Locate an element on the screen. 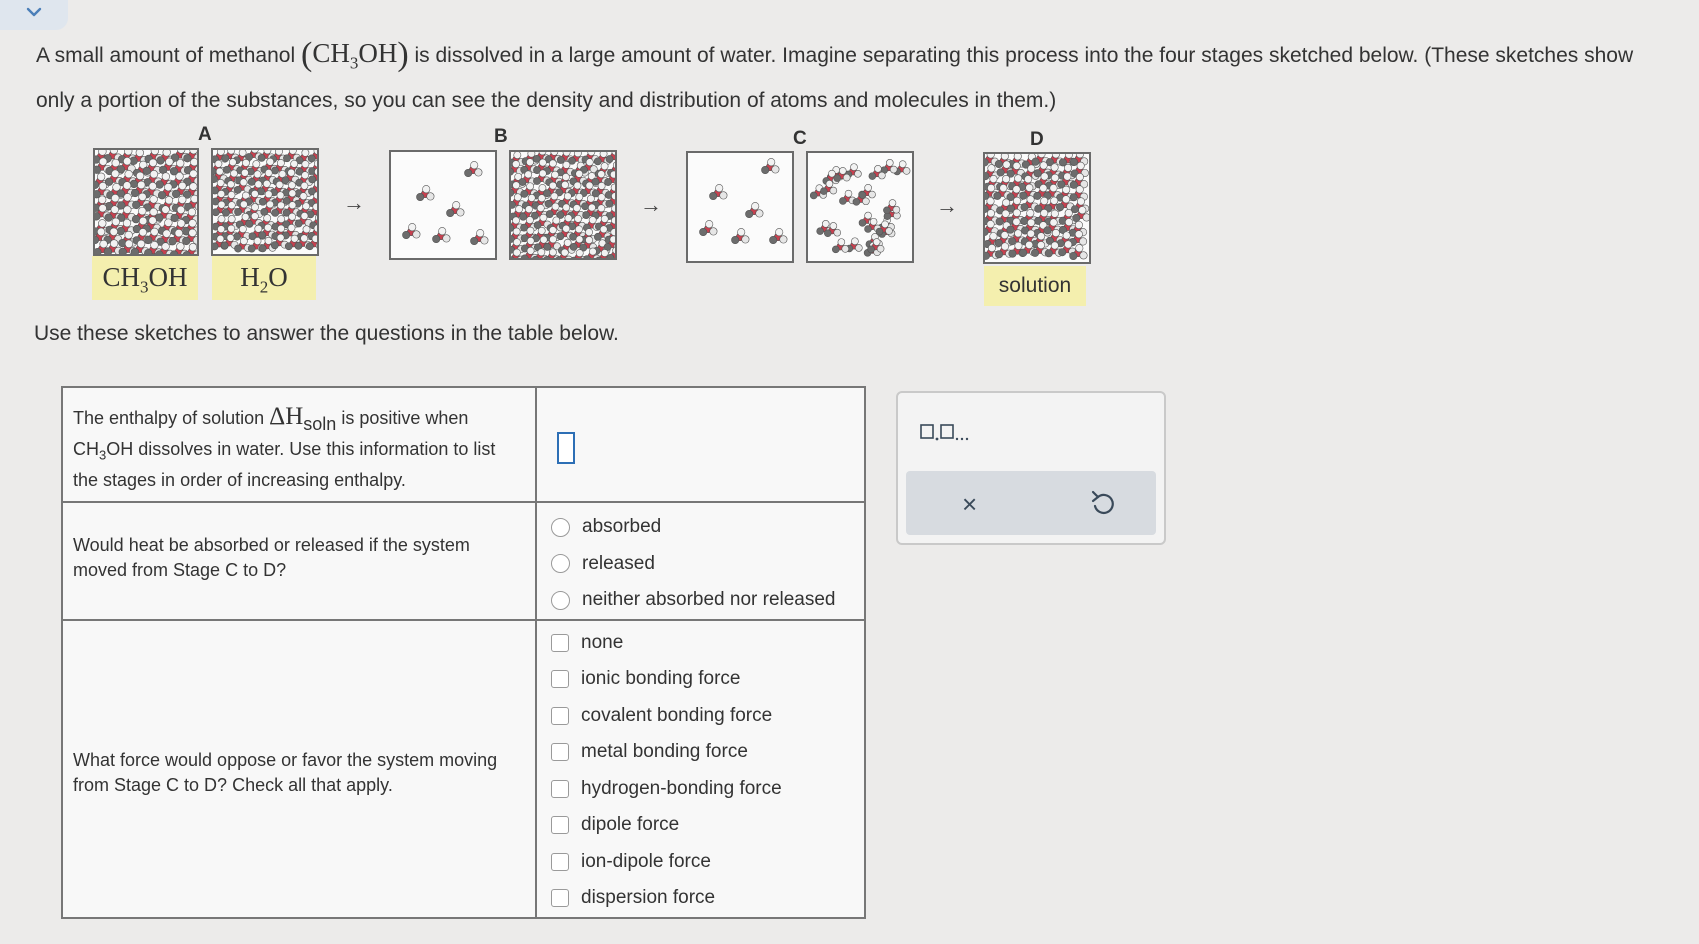 The height and width of the screenshot is (944, 1699). radio-option-neither: neither absorbed nor released is located at coordinates (707, 600).